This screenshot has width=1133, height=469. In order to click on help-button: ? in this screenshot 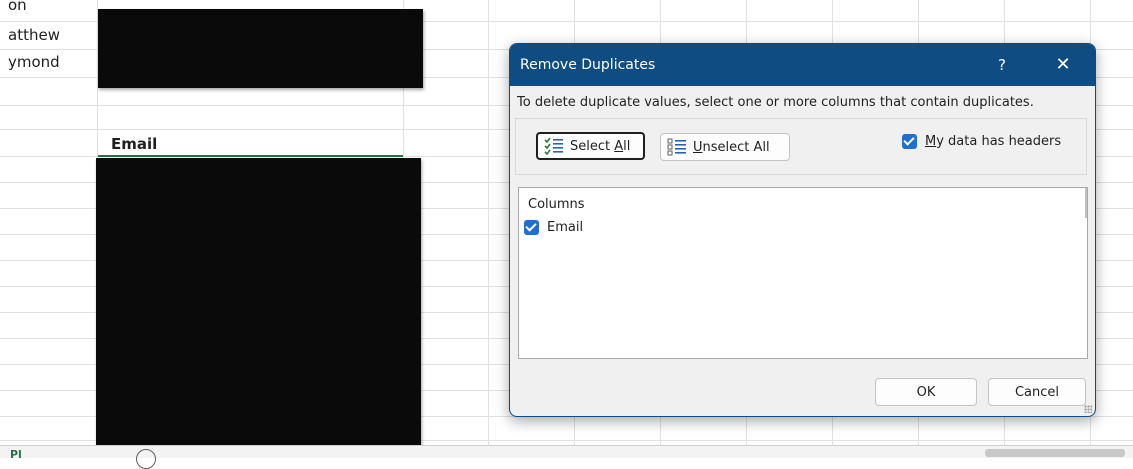, I will do `click(1002, 65)`.